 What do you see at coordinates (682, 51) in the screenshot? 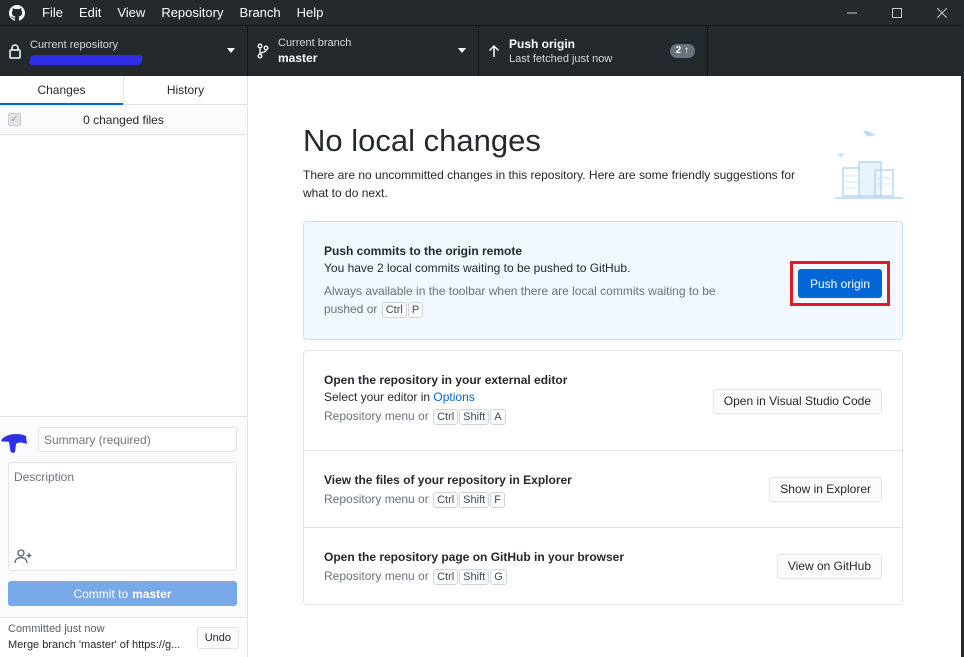
I see `commits-ahead-badge: 2 ↑` at bounding box center [682, 51].